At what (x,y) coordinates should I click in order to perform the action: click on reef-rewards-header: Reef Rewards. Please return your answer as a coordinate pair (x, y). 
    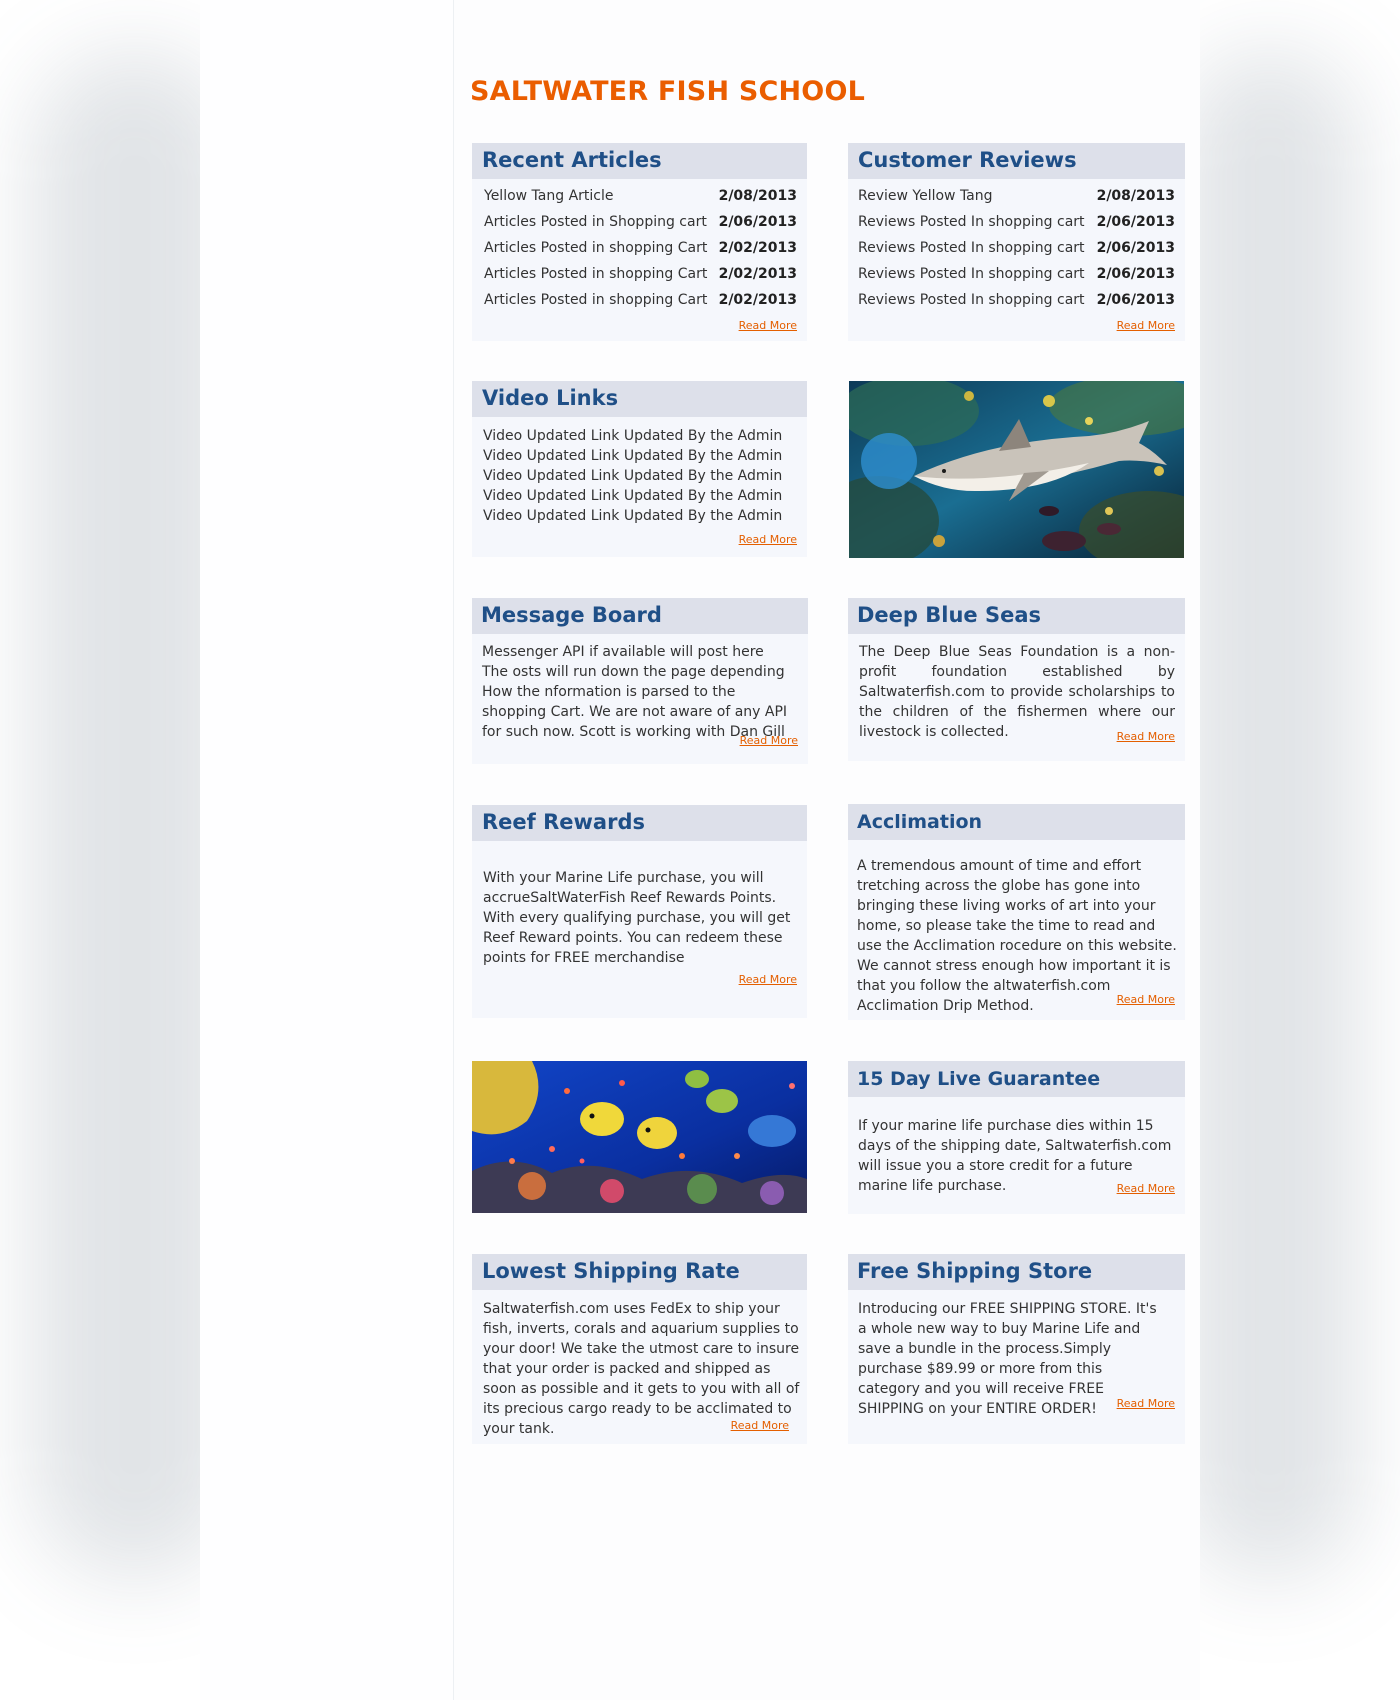
    Looking at the image, I should click on (639, 823).